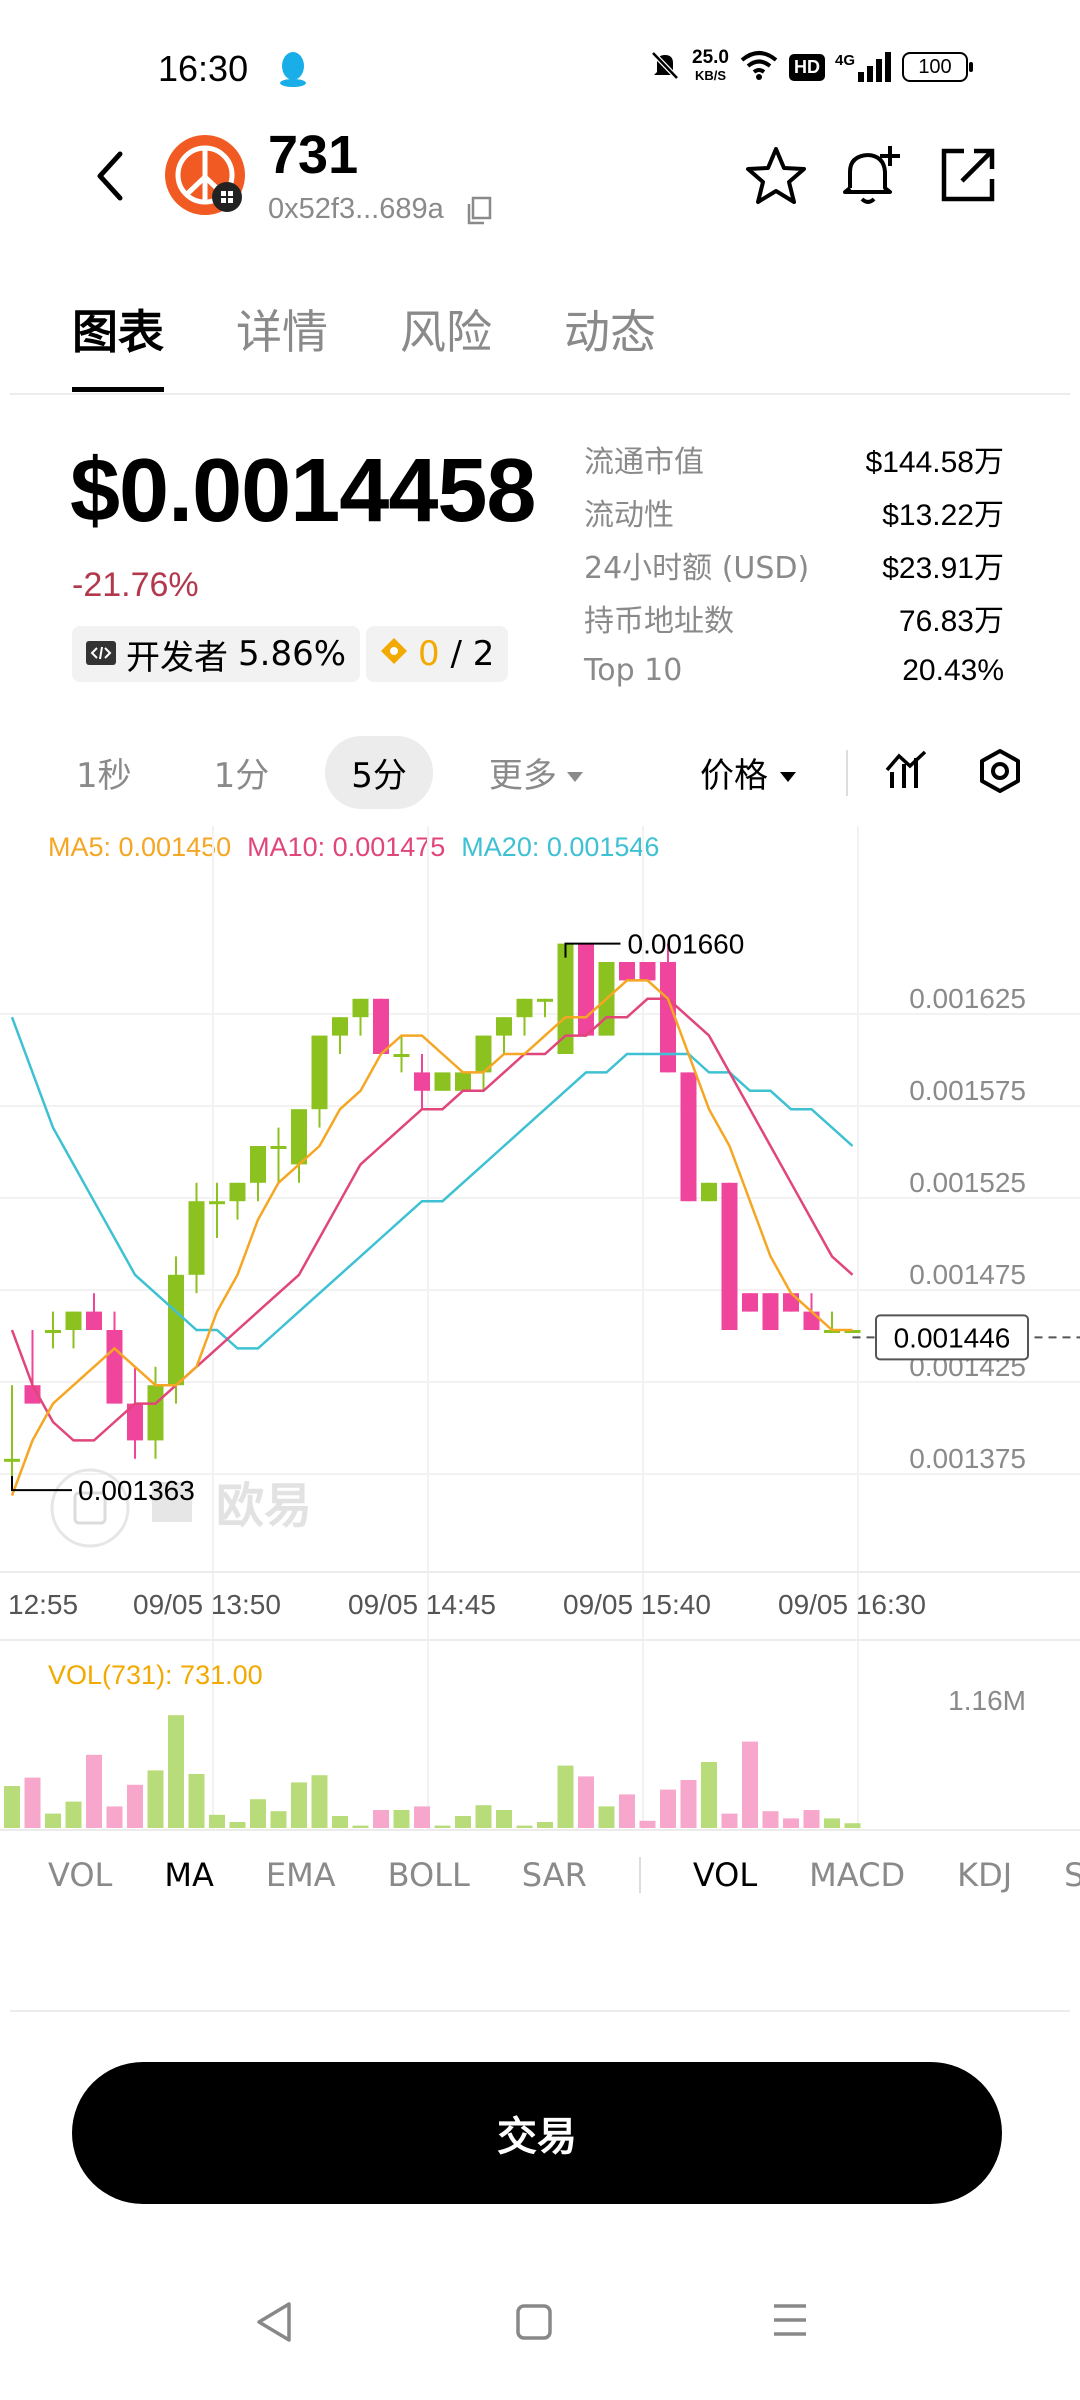 The image size is (1080, 2400). I want to click on nav-recents-icon, so click(790, 2322).